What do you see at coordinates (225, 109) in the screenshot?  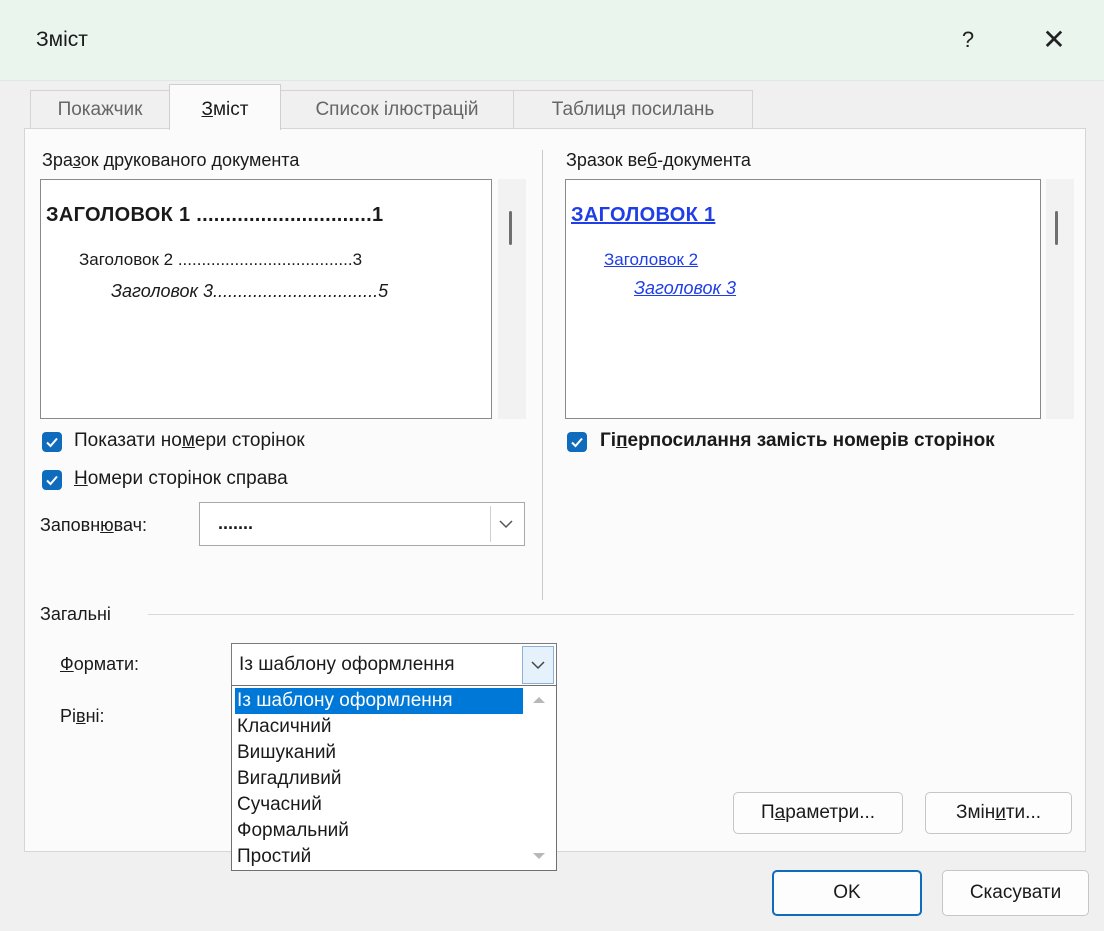 I see `tab-contents-label: Зміст` at bounding box center [225, 109].